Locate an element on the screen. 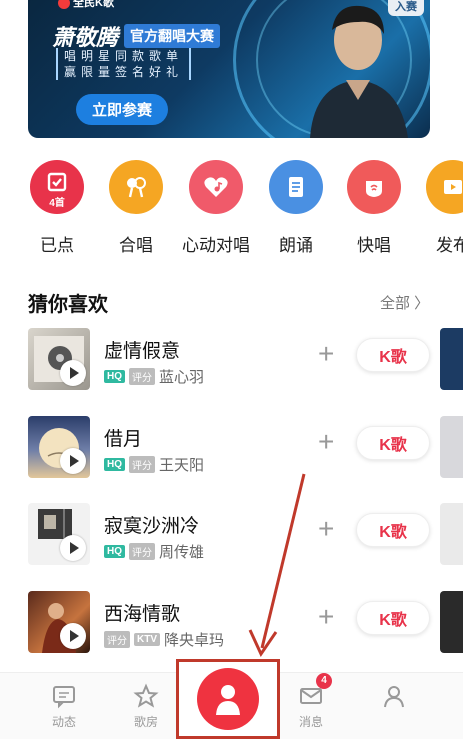  singer-icon is located at coordinates (228, 700).